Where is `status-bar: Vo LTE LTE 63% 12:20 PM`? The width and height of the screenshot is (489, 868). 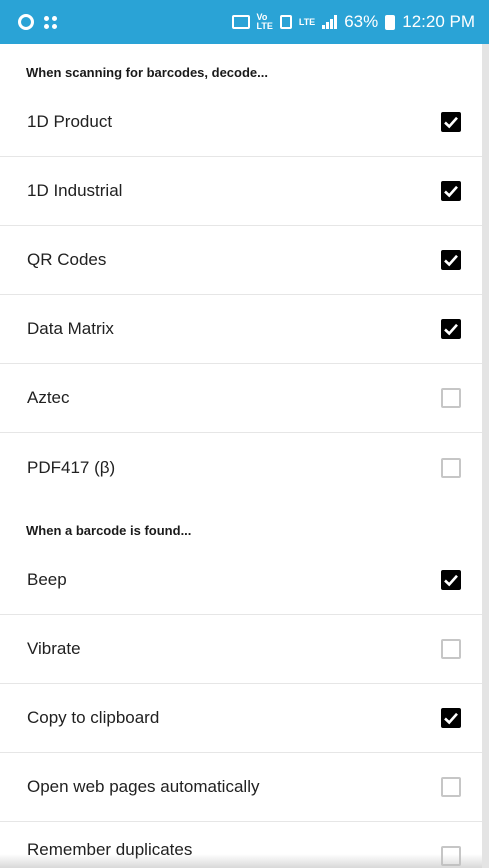 status-bar: Vo LTE LTE 63% 12:20 PM is located at coordinates (244, 22).